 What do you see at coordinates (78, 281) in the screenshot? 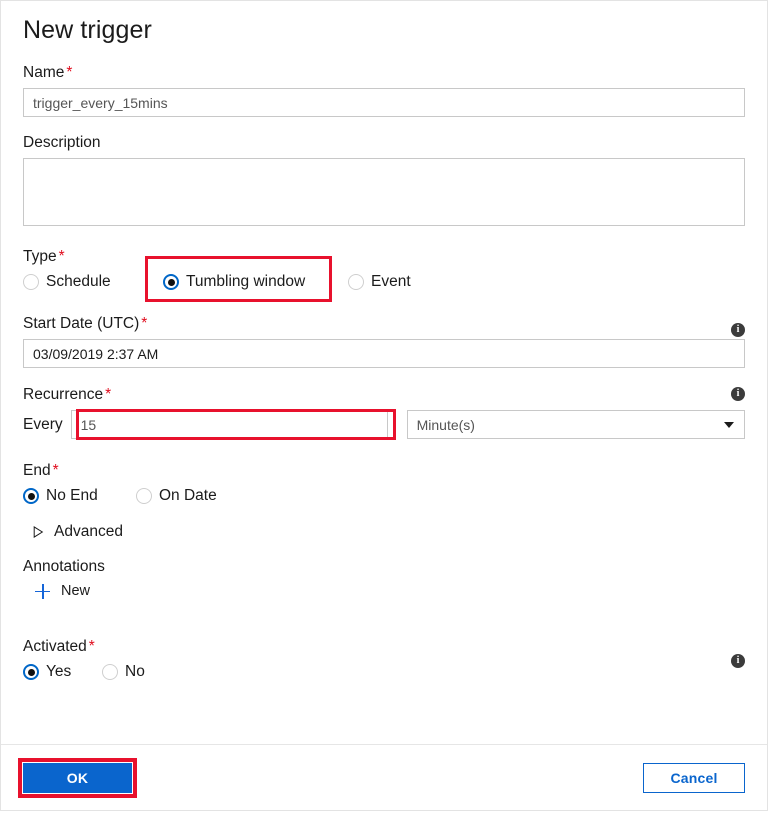
I see `radio-label-schedule: Schedule` at bounding box center [78, 281].